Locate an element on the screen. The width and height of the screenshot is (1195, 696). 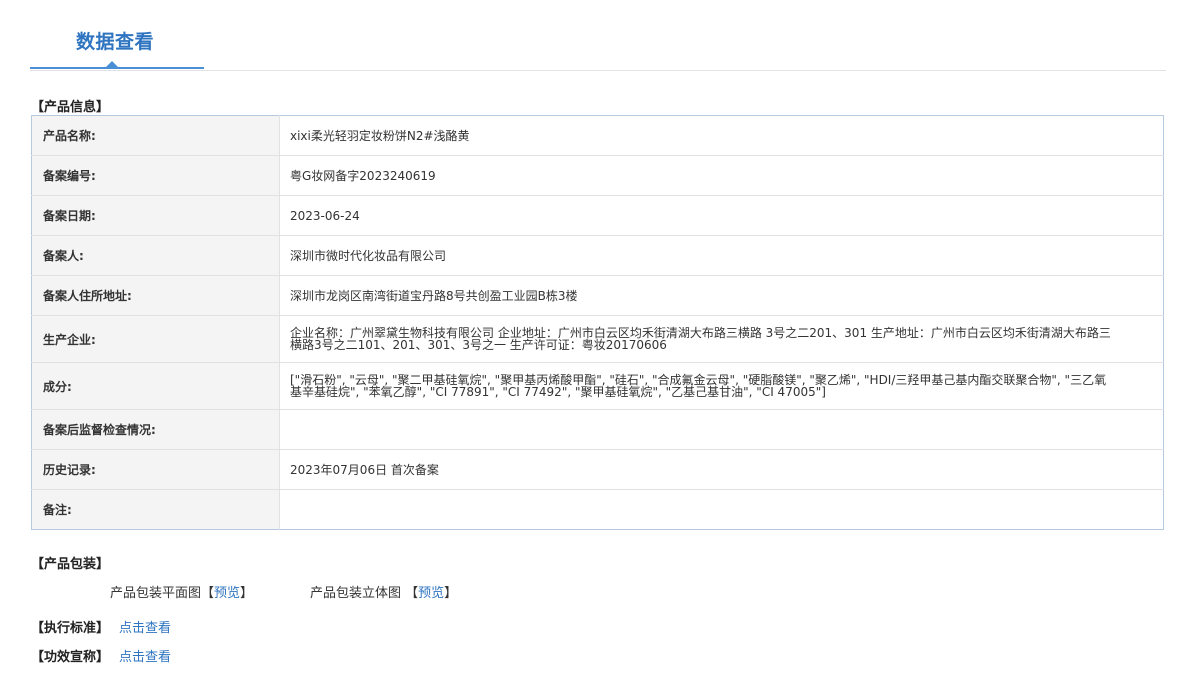
package-3d-label: 产品包装立体图 【 is located at coordinates (364, 593).